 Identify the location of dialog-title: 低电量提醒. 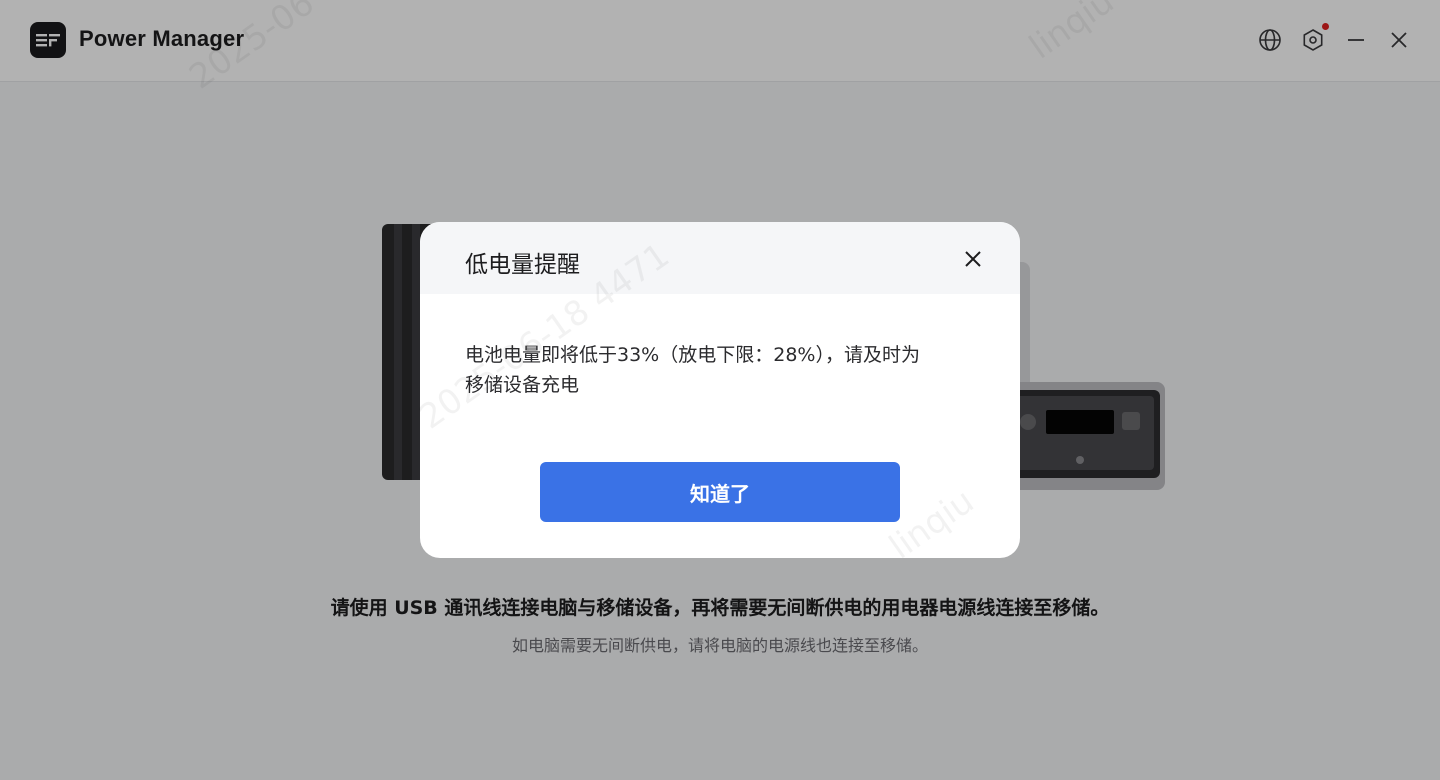
(522, 265).